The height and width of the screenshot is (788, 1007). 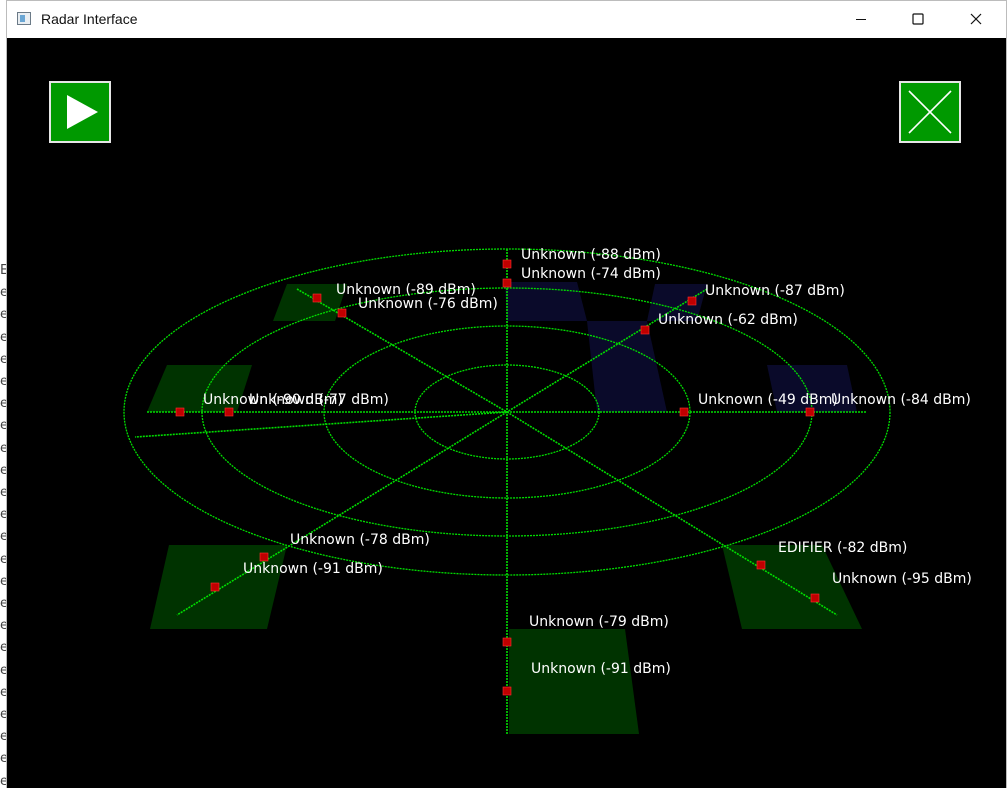 I want to click on device-label: Unknown (-49 dBm), so click(x=768, y=400).